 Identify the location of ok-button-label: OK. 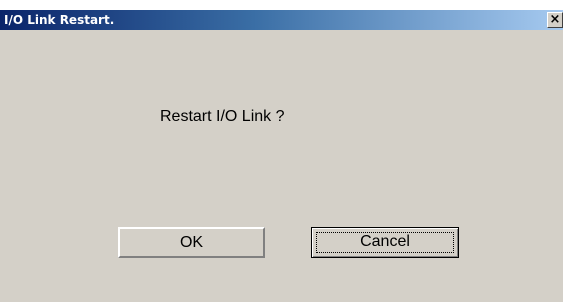
(191, 242).